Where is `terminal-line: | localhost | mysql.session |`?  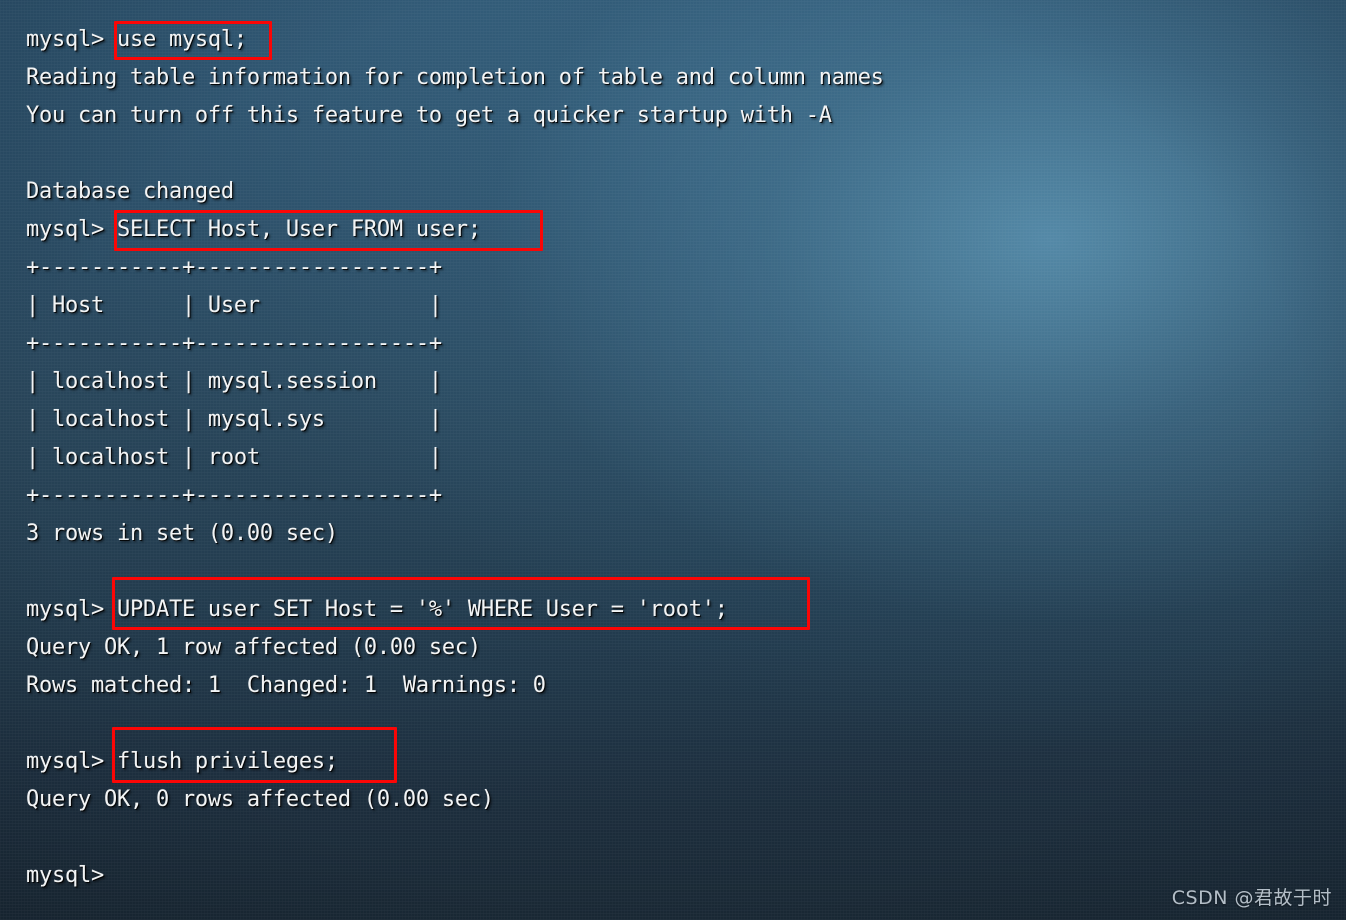
terminal-line: | localhost | mysql.session | is located at coordinates (234, 381).